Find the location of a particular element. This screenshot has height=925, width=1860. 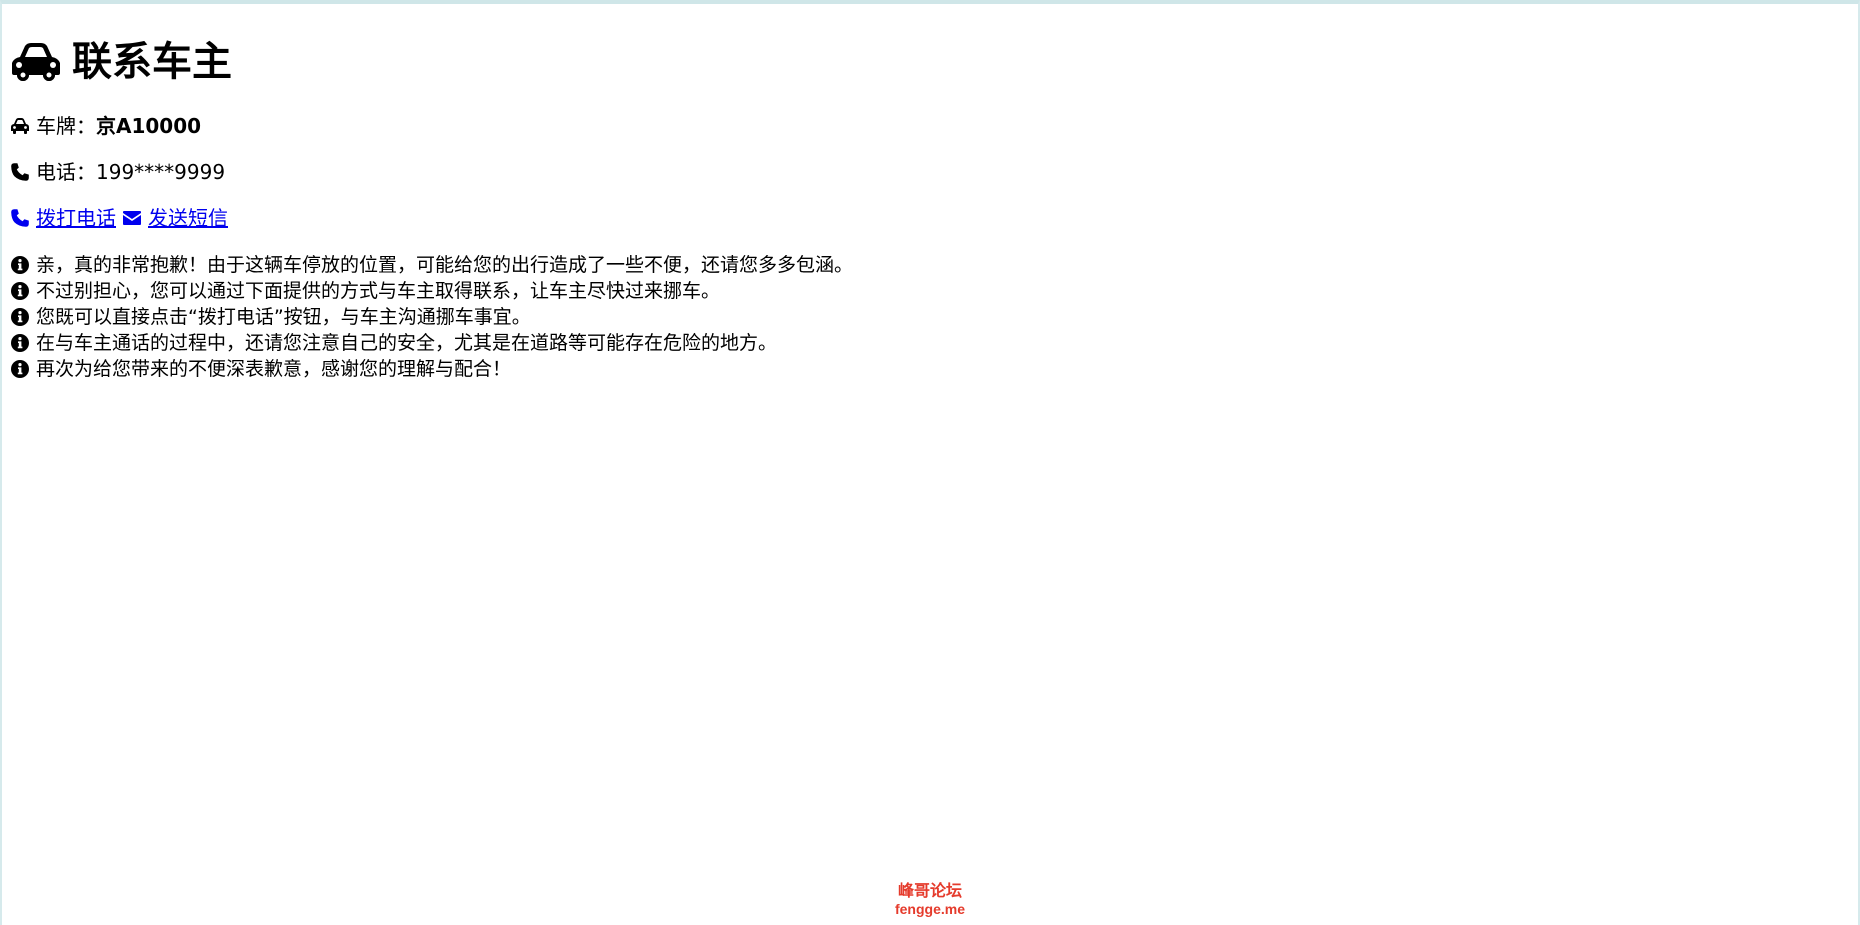

notice-text: 您既可以直接点击“拨打电话”按钮，与车主沟通挪车事宜。 is located at coordinates (283, 317).